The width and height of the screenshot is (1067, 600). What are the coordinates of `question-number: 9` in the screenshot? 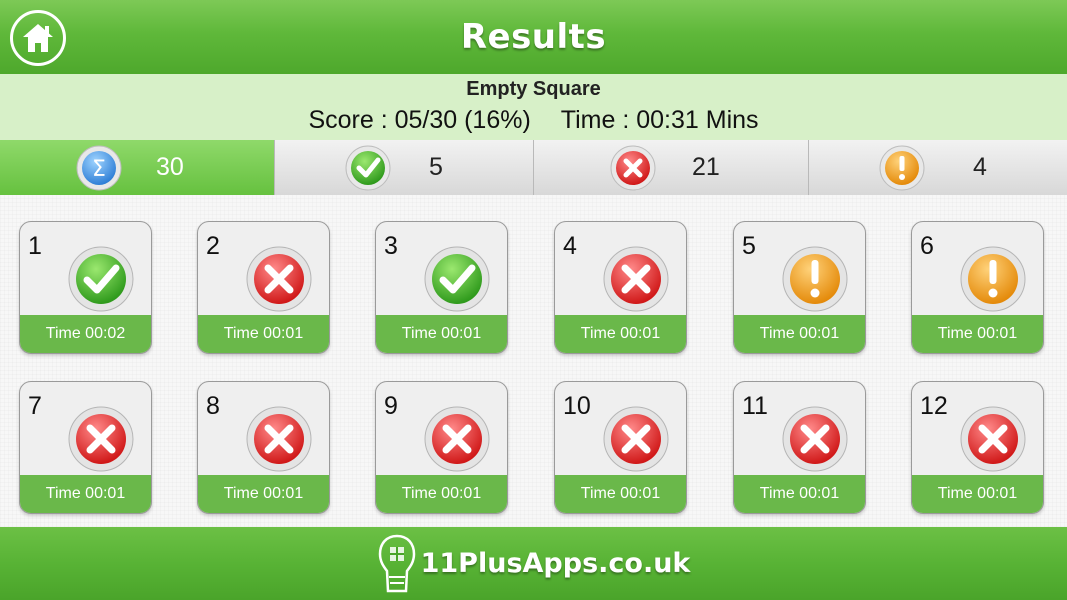 It's located at (391, 406).